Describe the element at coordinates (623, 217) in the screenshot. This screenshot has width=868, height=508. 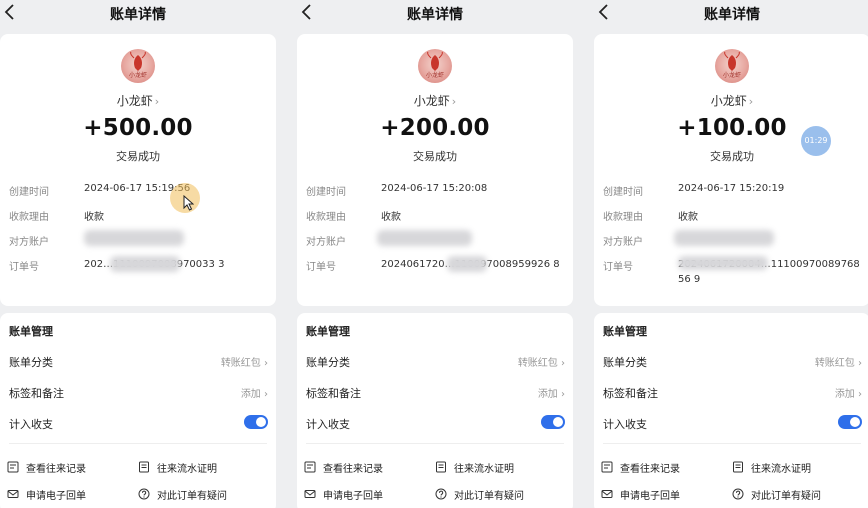
I see `reason-label: 收款理由` at that location.